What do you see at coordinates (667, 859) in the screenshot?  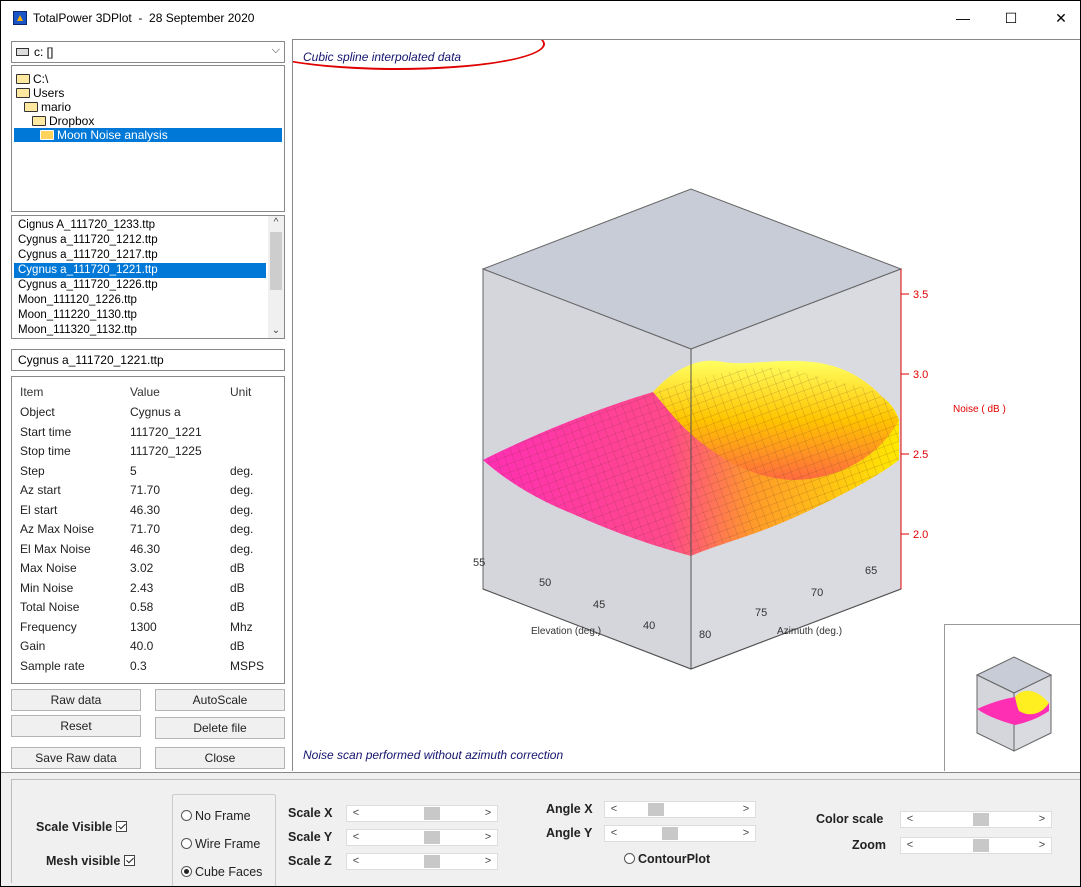 I see `contour-plot-radio: ContourPlot` at bounding box center [667, 859].